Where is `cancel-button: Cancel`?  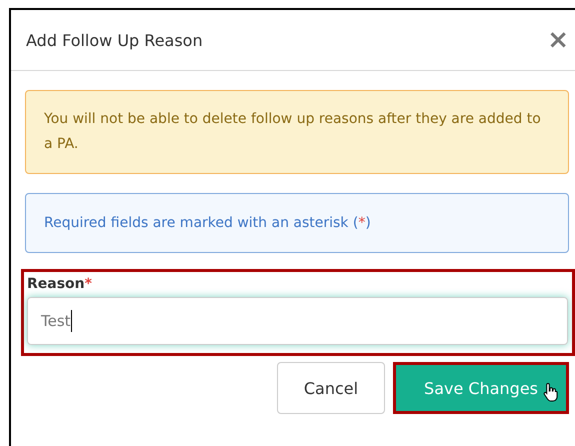 cancel-button: Cancel is located at coordinates (331, 388).